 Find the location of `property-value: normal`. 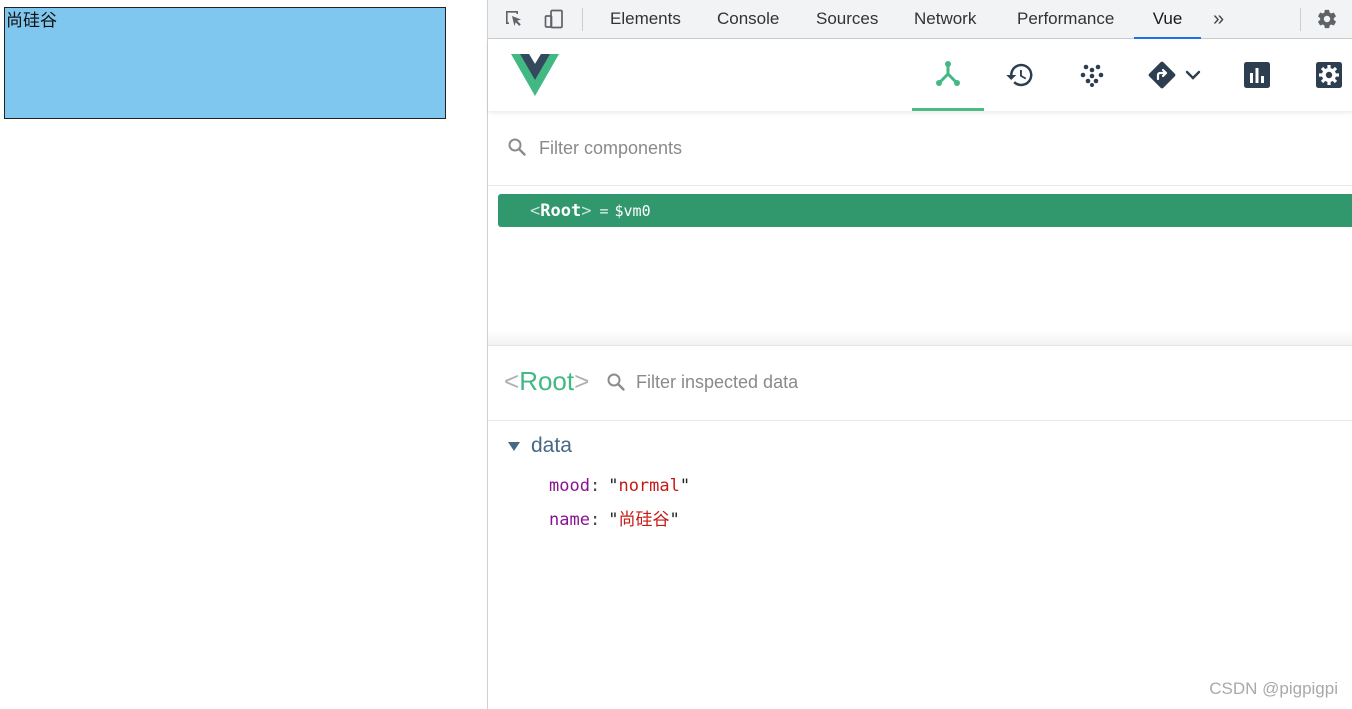

property-value: normal is located at coordinates (649, 486).